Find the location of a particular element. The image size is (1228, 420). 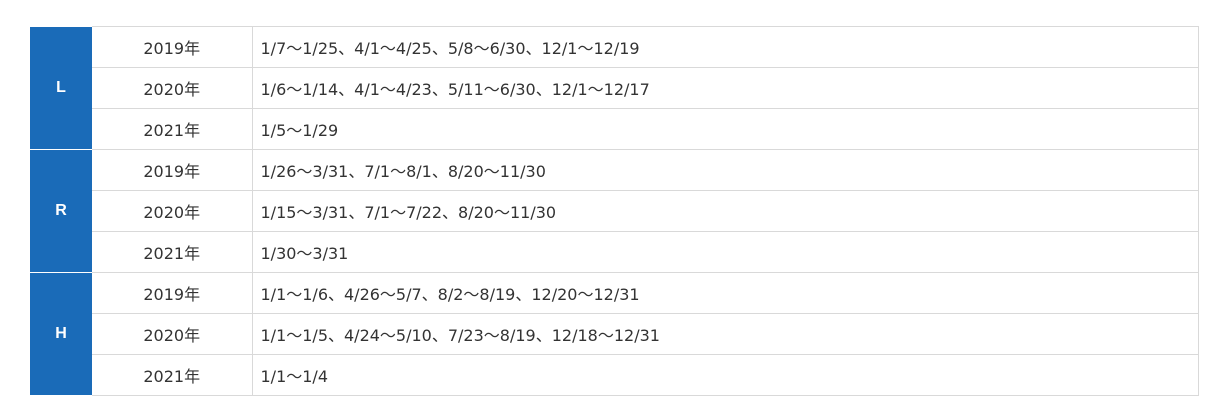

season-group-label-h: H is located at coordinates (61, 334).